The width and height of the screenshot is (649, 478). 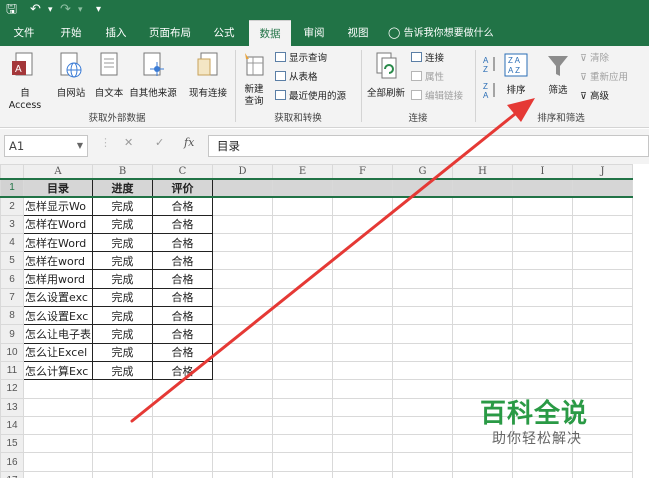 What do you see at coordinates (12, 279) in the screenshot?
I see `row-header: 6` at bounding box center [12, 279].